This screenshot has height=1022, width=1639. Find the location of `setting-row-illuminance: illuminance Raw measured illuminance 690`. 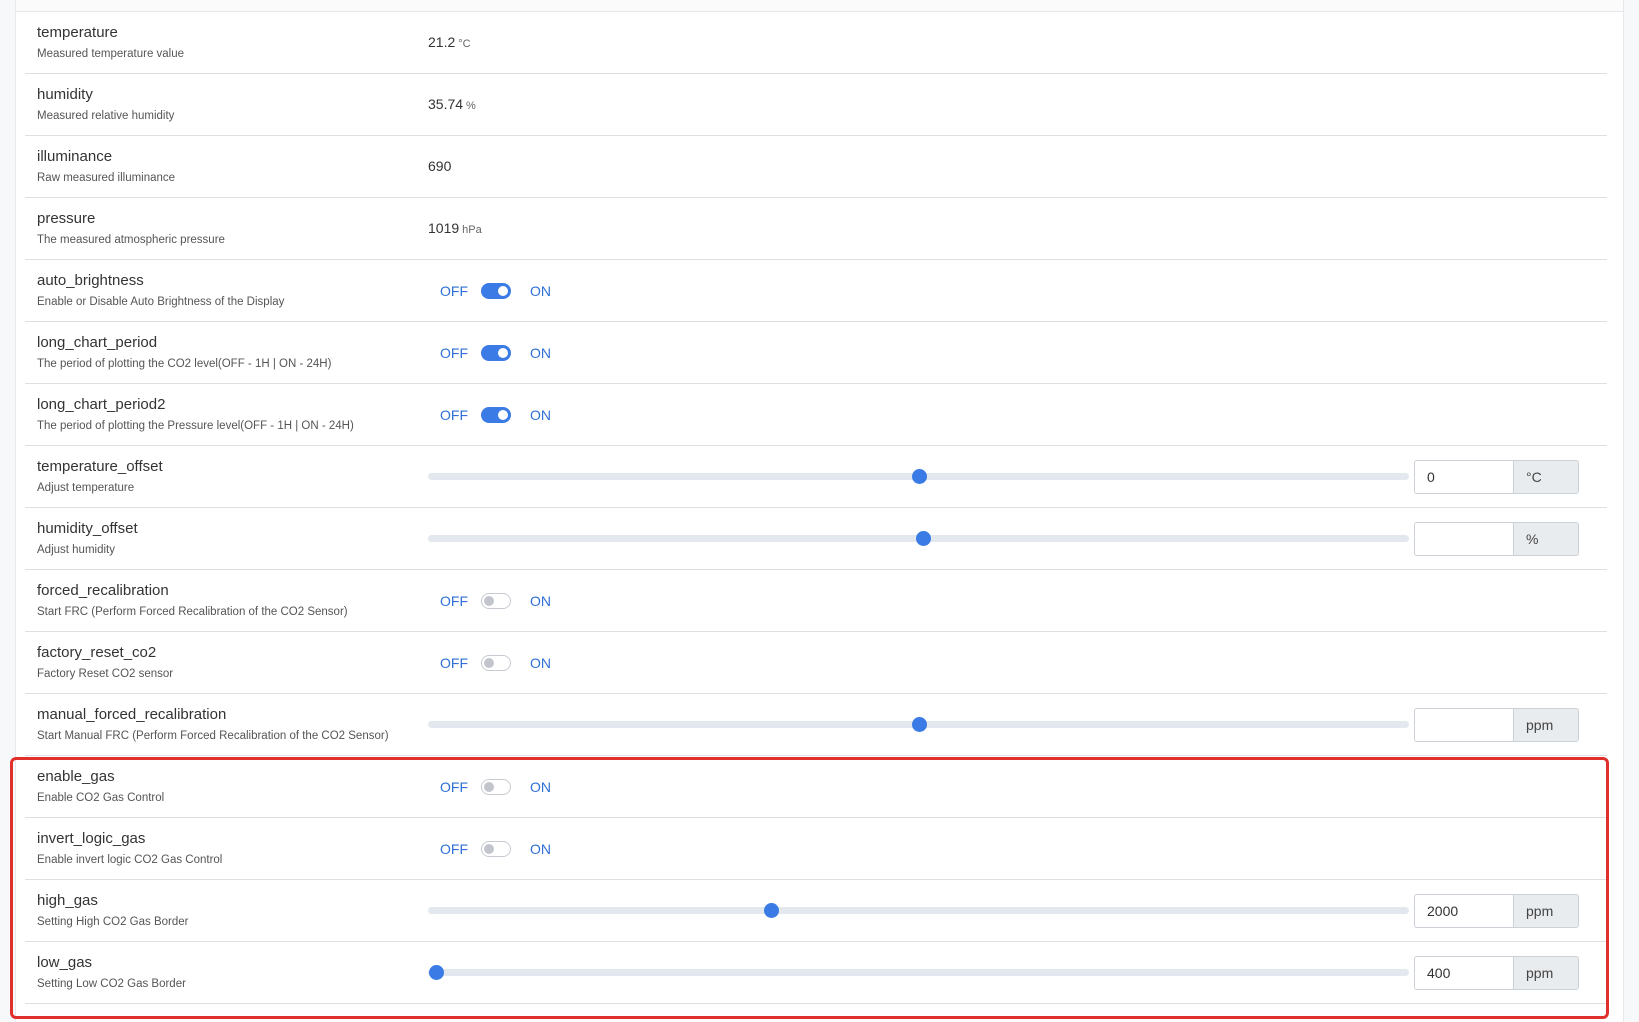

setting-row-illuminance: illuminance Raw measured illuminance 690 is located at coordinates (816, 167).